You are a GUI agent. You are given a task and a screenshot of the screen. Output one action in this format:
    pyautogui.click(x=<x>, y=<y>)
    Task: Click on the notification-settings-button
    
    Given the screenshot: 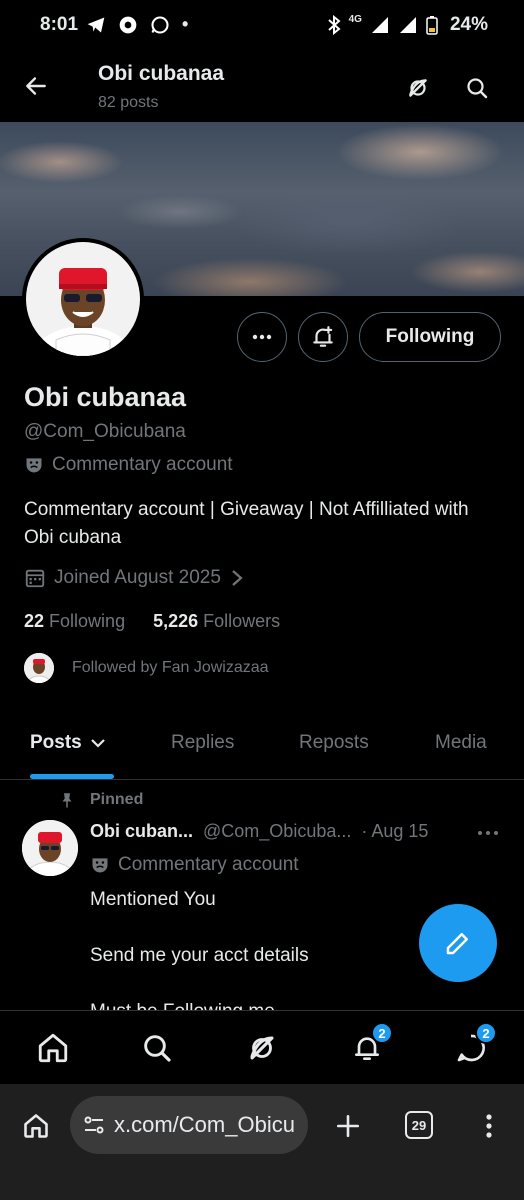 What is the action you would take?
    pyautogui.click(x=323, y=337)
    